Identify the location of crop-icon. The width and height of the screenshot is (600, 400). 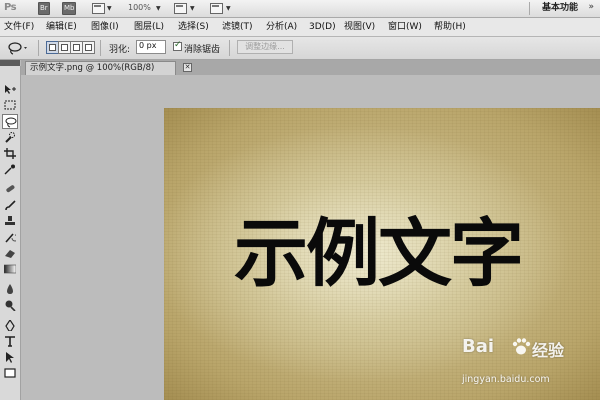
(10, 153).